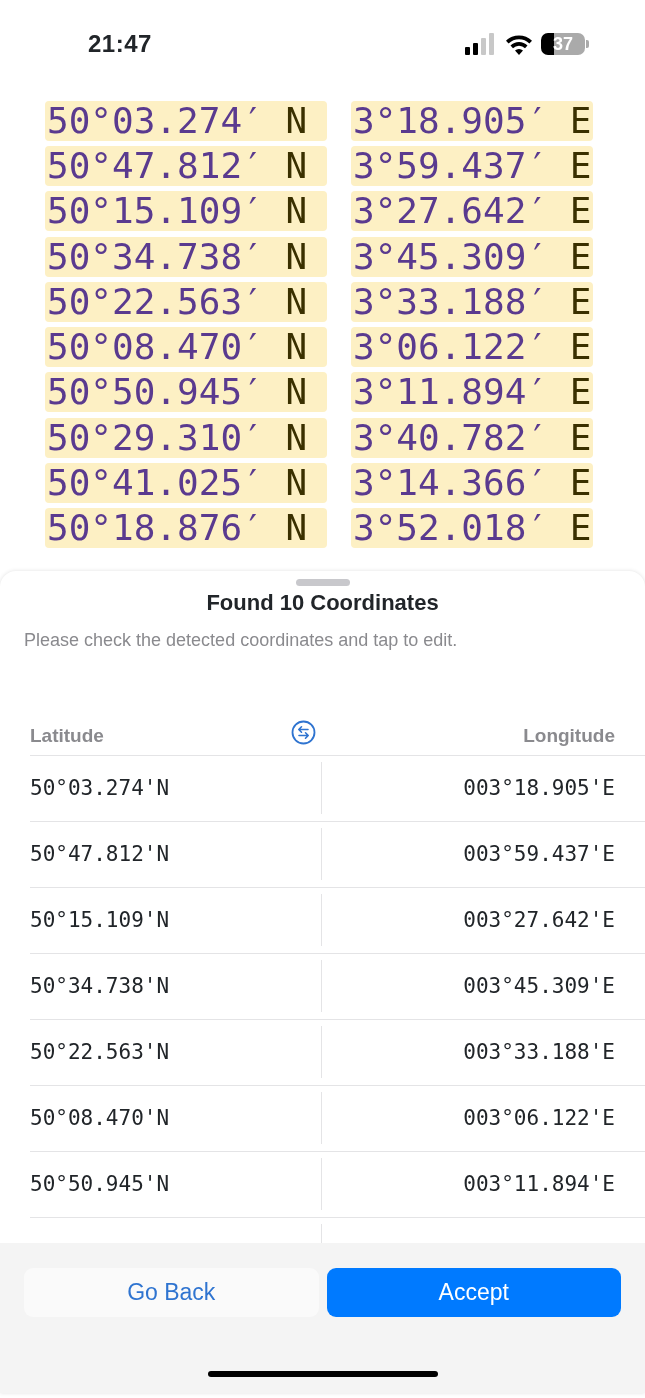 This screenshot has width=645, height=1398. Describe the element at coordinates (472, 347) in the screenshot. I see `highlighted-text: 3°06.122′ E` at that location.